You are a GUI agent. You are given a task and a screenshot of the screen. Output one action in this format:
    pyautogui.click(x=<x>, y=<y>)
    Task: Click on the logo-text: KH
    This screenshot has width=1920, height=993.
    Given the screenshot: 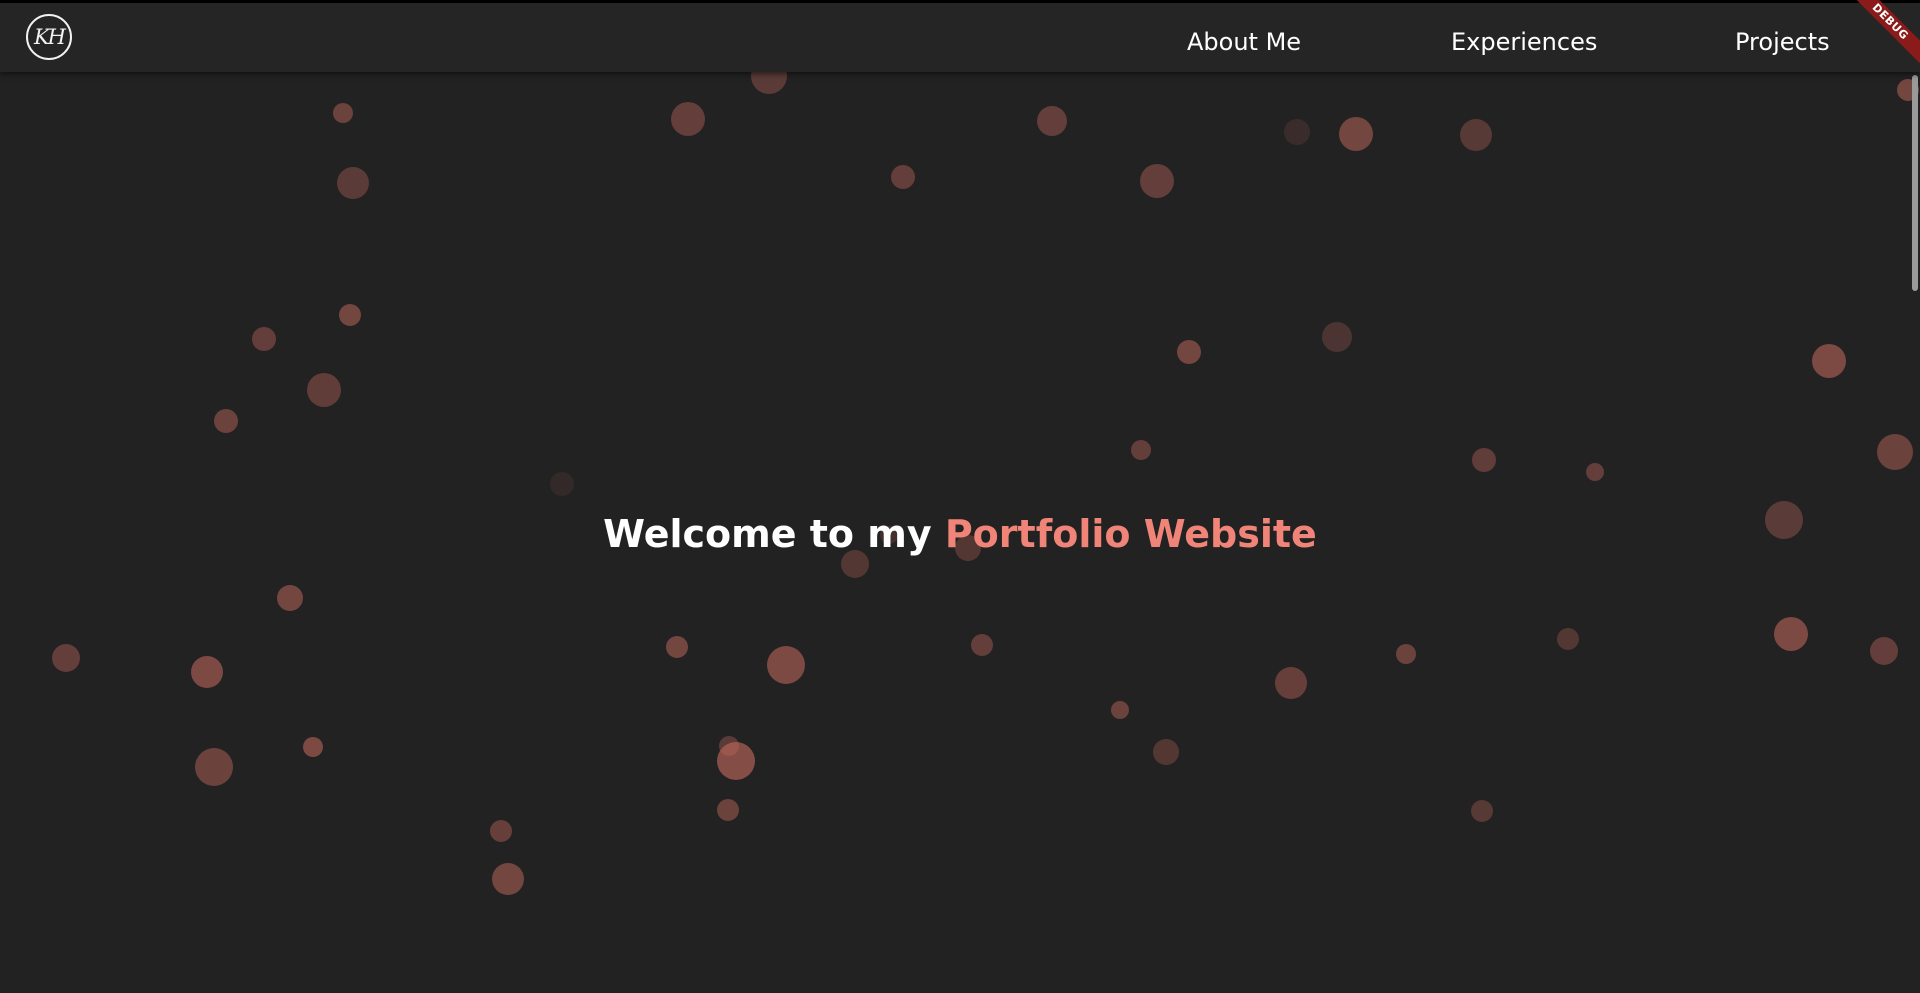 What is the action you would take?
    pyautogui.click(x=49, y=37)
    